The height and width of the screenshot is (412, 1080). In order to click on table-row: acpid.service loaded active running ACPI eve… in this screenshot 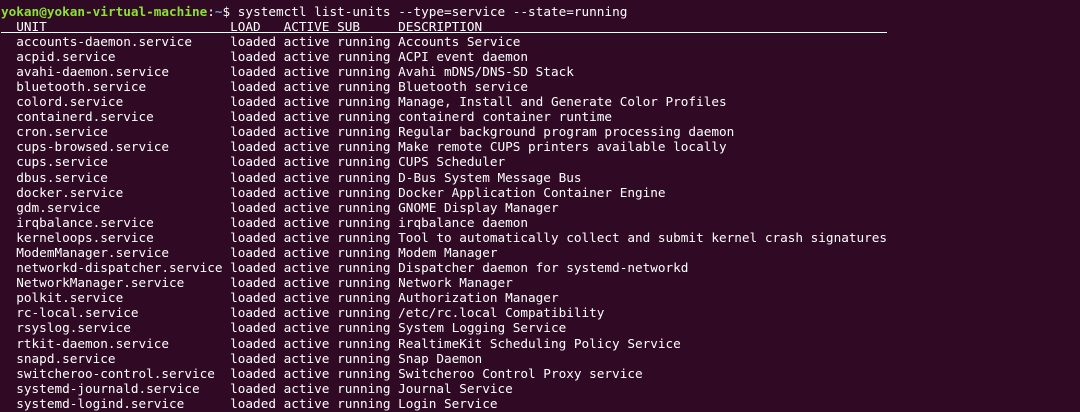, I will do `click(540, 56)`.